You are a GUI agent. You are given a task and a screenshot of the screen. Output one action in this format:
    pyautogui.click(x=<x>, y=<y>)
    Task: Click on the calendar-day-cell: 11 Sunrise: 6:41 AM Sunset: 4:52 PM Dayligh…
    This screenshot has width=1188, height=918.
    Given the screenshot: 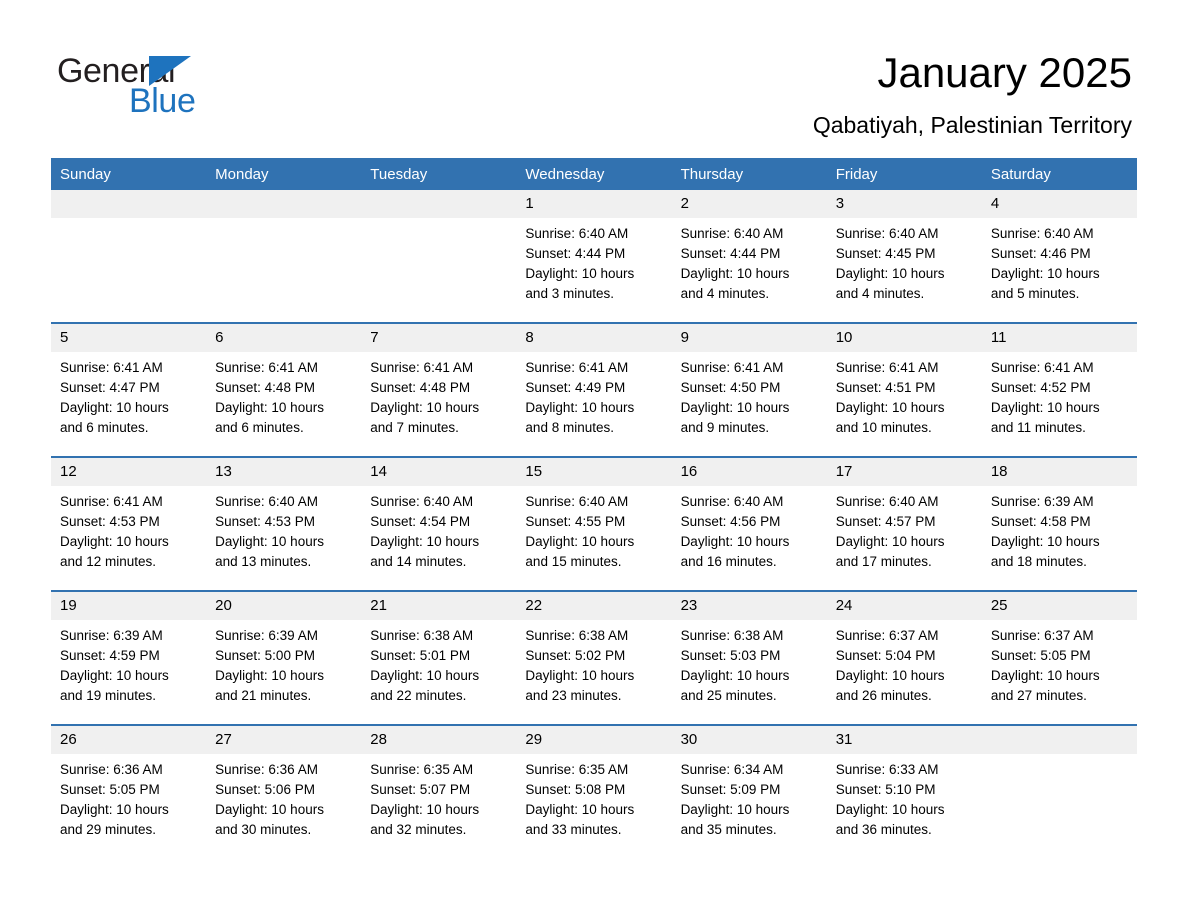 What is the action you would take?
    pyautogui.click(x=1059, y=389)
    